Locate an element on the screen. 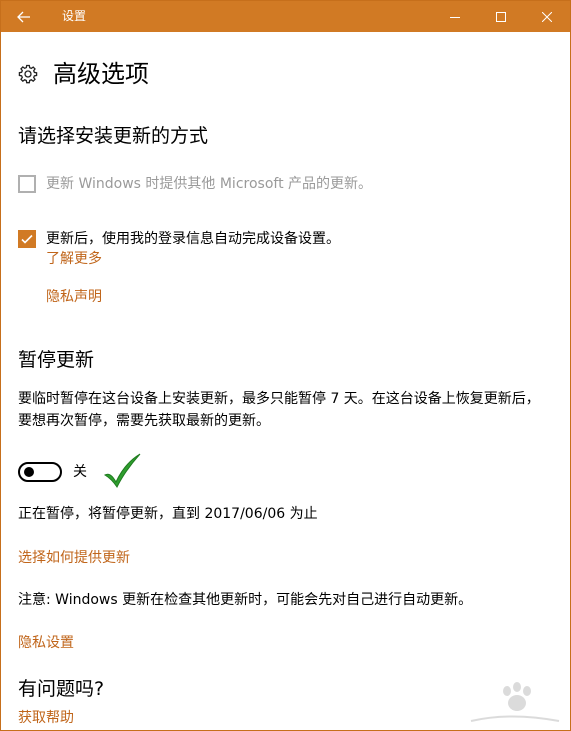 The width and height of the screenshot is (571, 731). delivery-link: 选择如何提供更新 is located at coordinates (74, 558).